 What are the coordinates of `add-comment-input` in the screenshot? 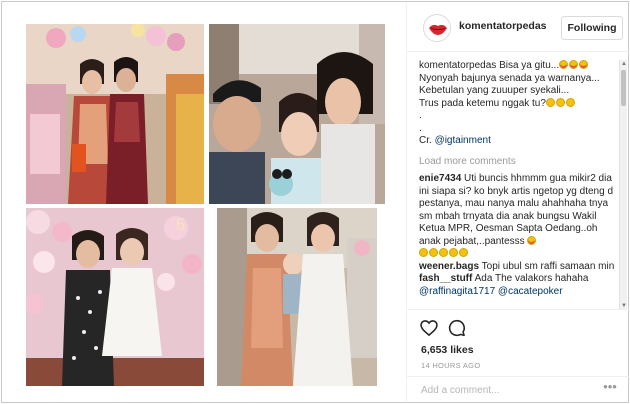 It's located at (506, 390).